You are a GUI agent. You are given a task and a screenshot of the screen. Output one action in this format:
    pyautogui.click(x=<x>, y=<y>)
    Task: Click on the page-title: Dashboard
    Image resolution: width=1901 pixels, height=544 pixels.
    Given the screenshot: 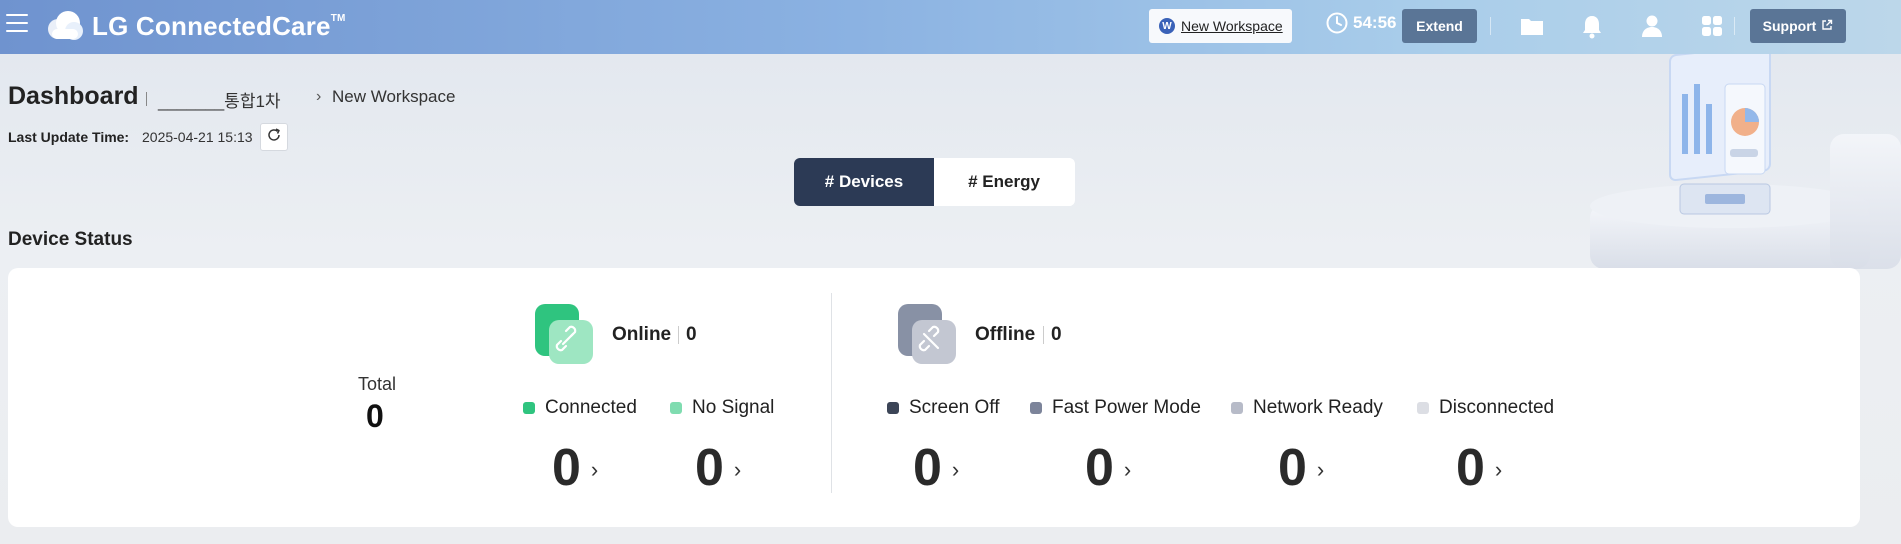 What is the action you would take?
    pyautogui.click(x=73, y=96)
    